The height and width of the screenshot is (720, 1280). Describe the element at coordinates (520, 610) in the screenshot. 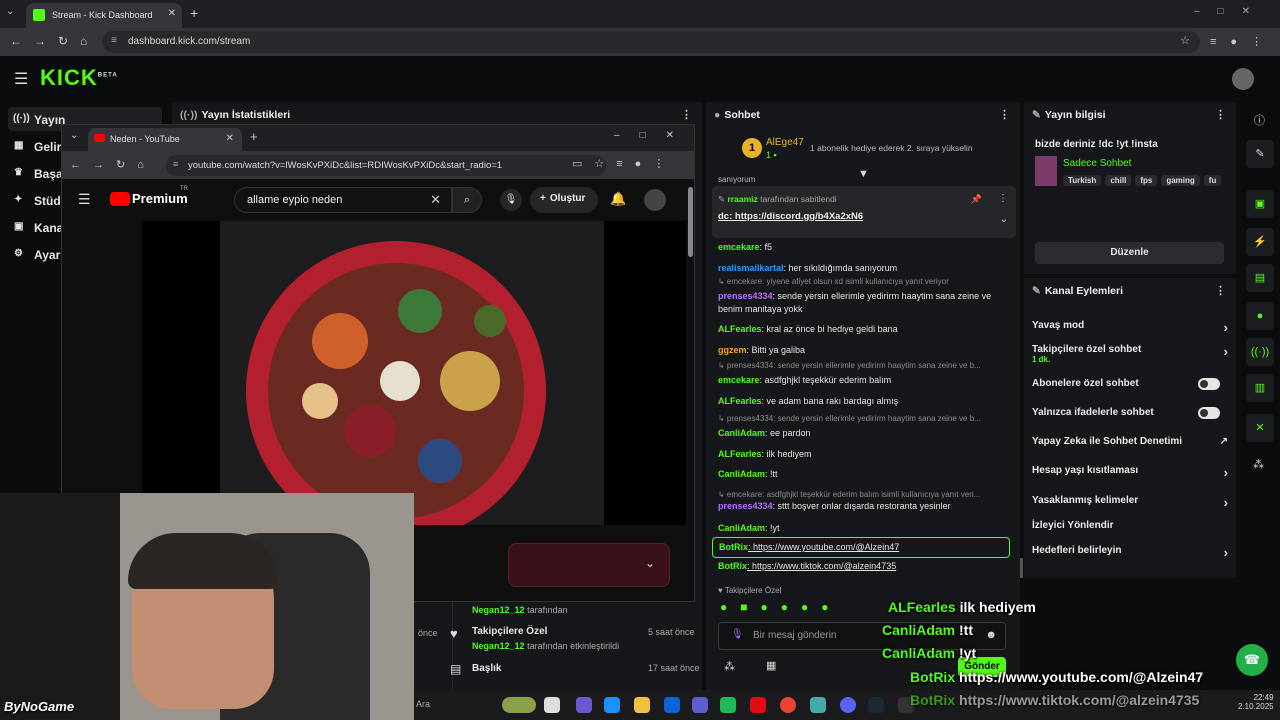

I see `event-row: Negan12_12 tarafından` at that location.